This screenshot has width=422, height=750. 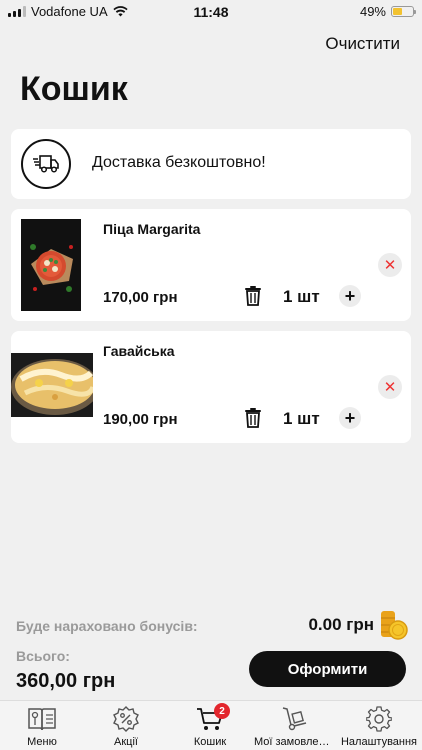 I want to click on bonus-value: 0.00 грн, so click(x=341, y=624).